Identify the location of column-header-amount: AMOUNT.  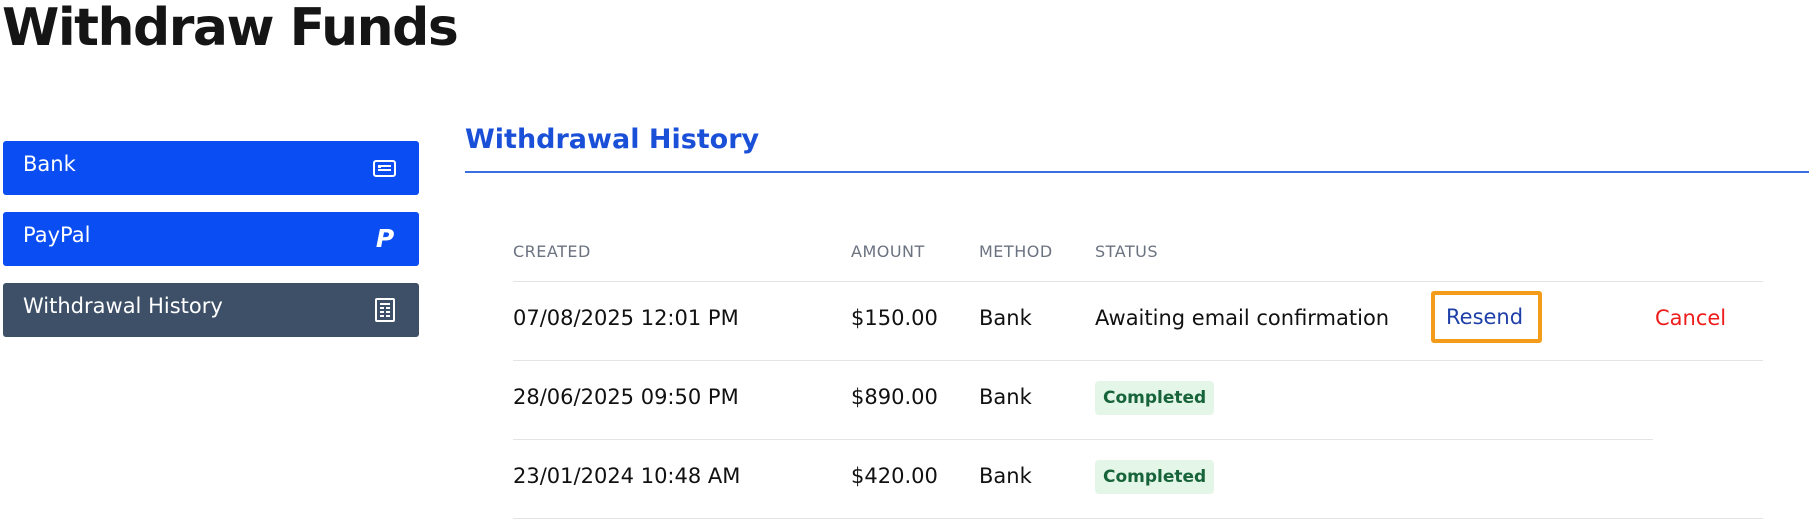
(888, 251).